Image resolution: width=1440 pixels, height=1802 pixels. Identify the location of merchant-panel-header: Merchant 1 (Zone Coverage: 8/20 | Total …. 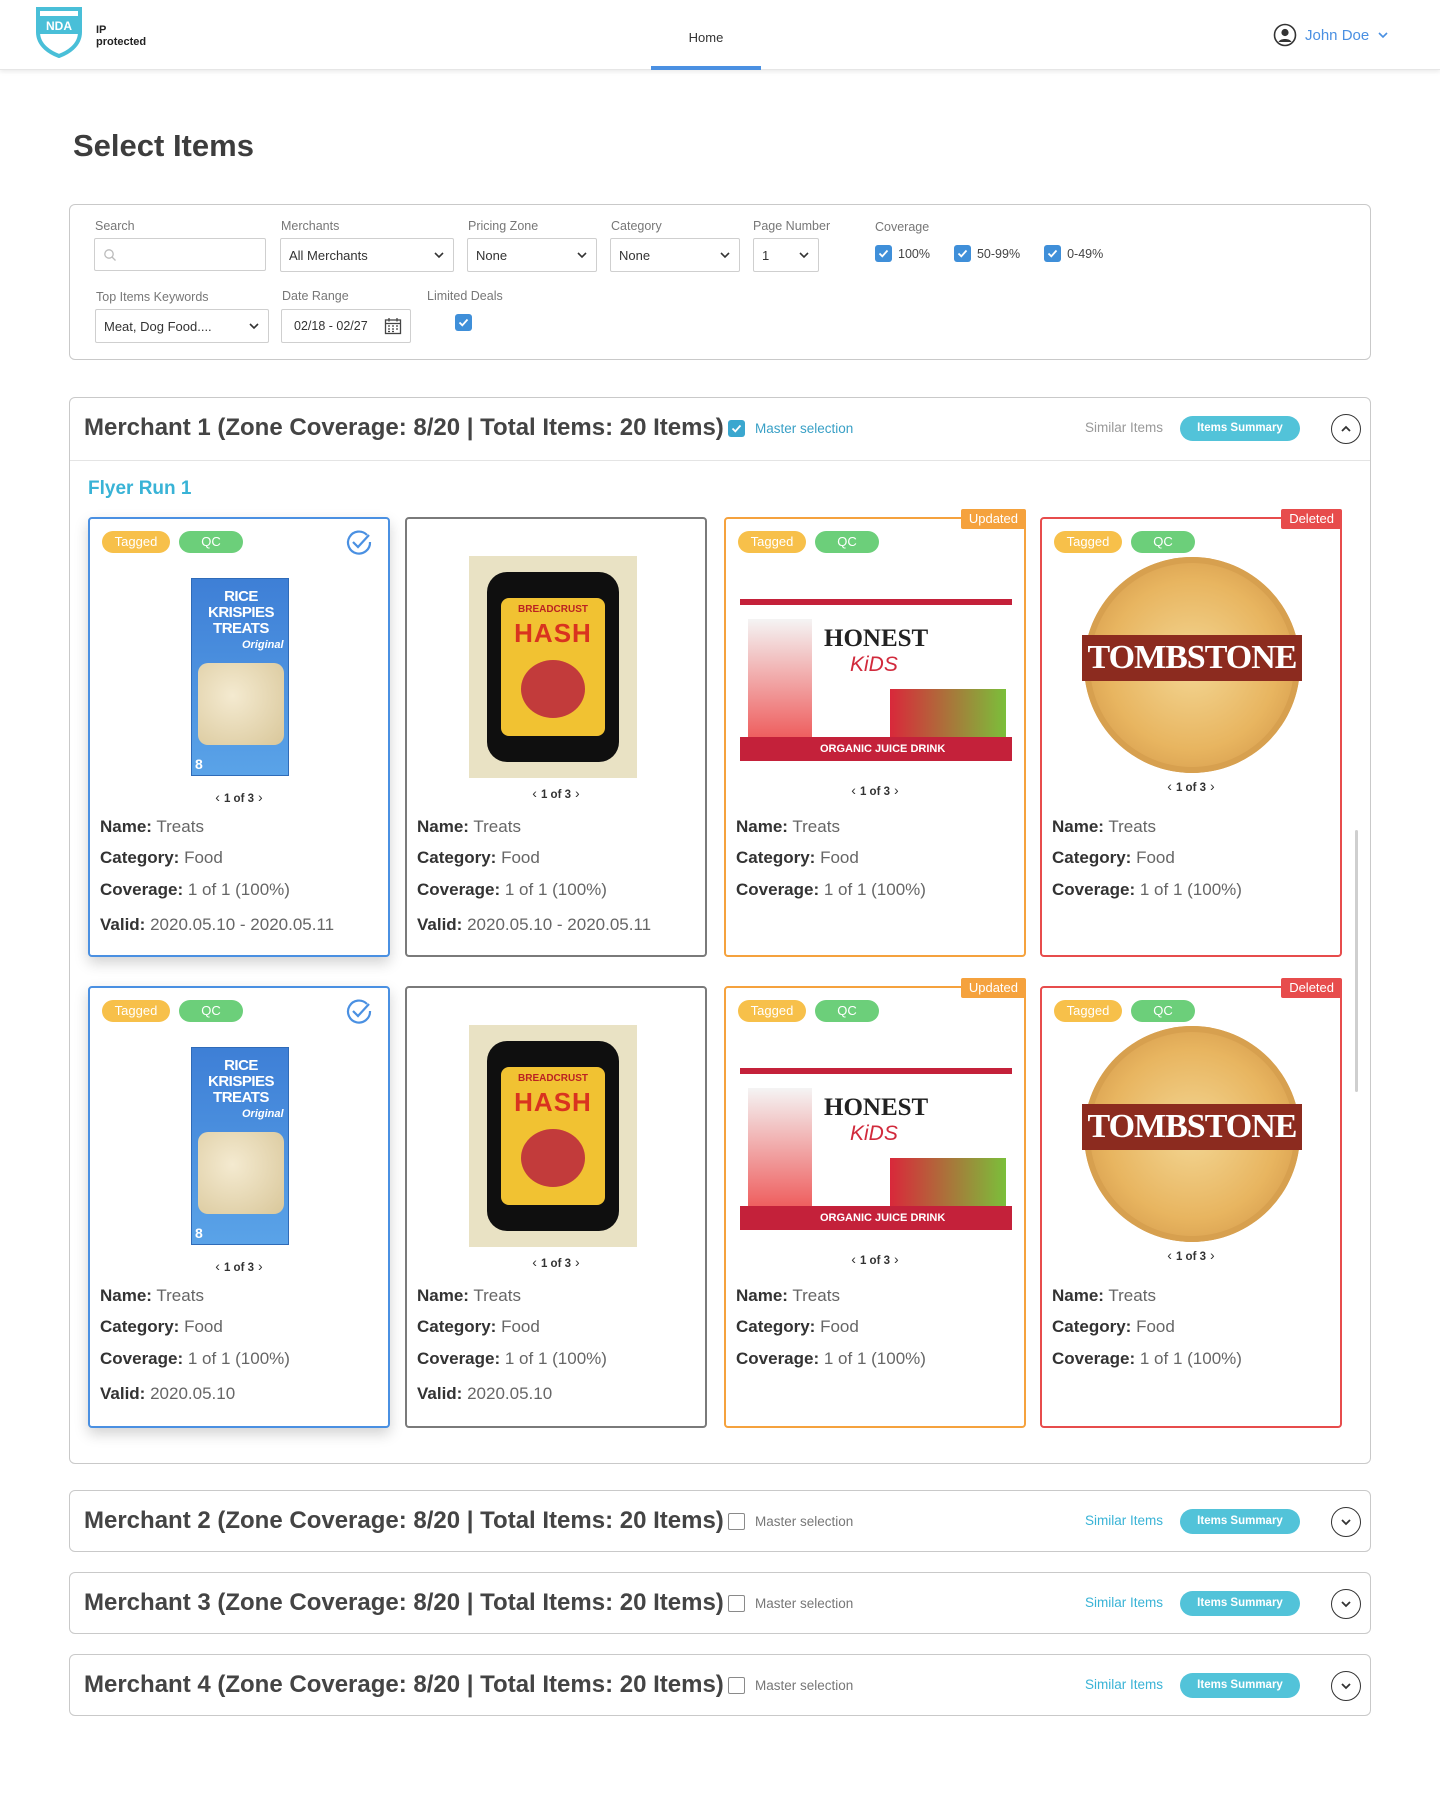
(720, 429).